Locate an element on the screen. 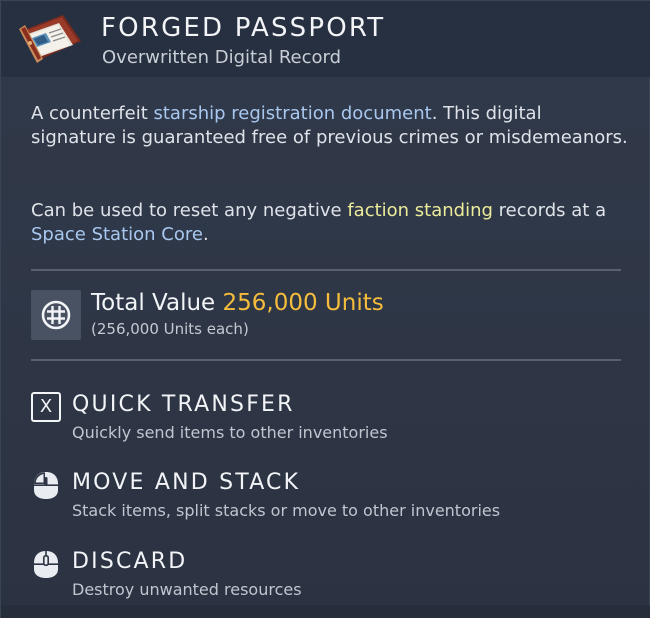 The height and width of the screenshot is (618, 650). item-subtitle: Overwritten Digital Record is located at coordinates (222, 57).